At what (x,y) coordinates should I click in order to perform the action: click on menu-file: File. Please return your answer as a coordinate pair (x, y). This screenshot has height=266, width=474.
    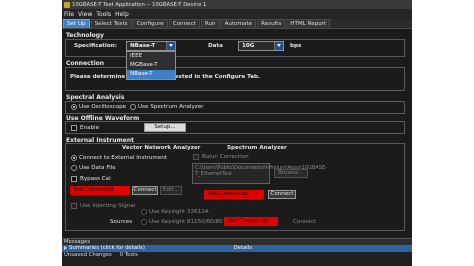
    Looking at the image, I should click on (69, 14).